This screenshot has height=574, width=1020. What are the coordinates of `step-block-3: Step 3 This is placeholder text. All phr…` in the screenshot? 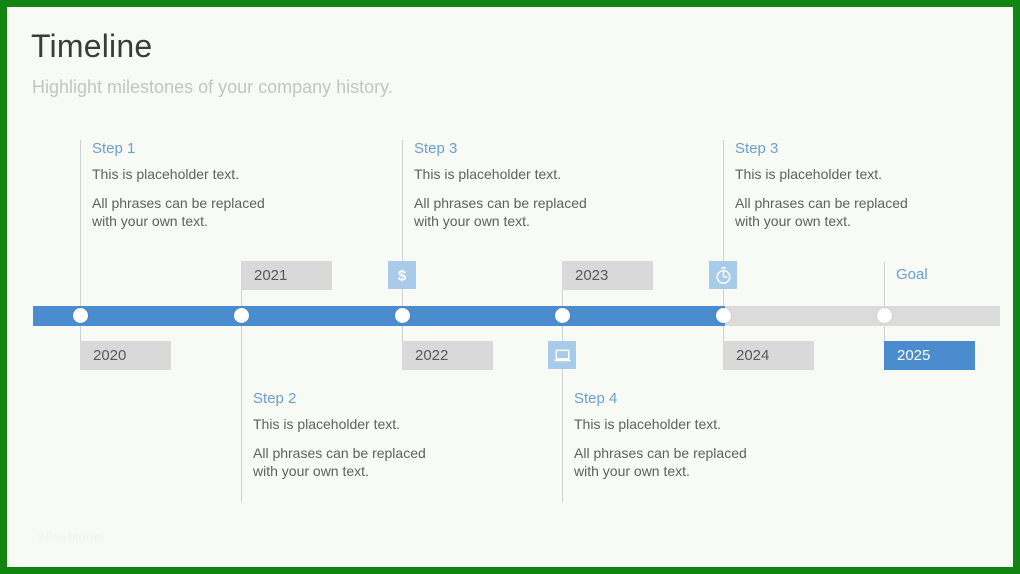 It's located at (517, 185).